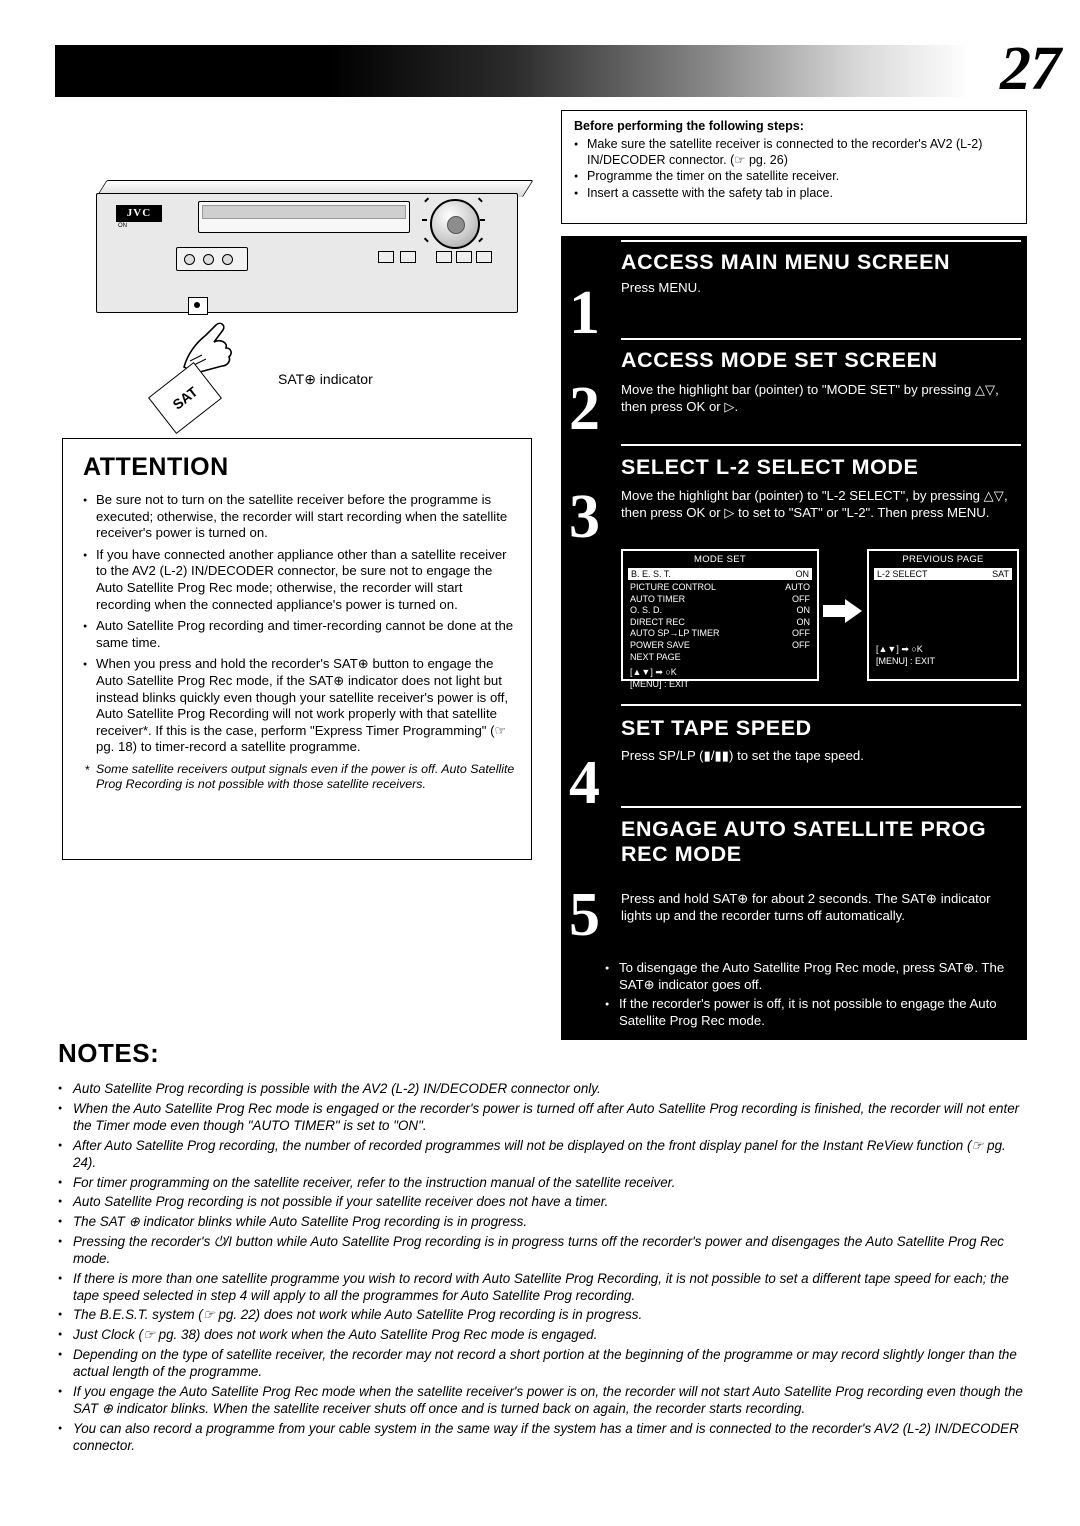 The width and height of the screenshot is (1080, 1526). What do you see at coordinates (716, 728) in the screenshot?
I see `step-title-4: SET TAPE SPEED` at bounding box center [716, 728].